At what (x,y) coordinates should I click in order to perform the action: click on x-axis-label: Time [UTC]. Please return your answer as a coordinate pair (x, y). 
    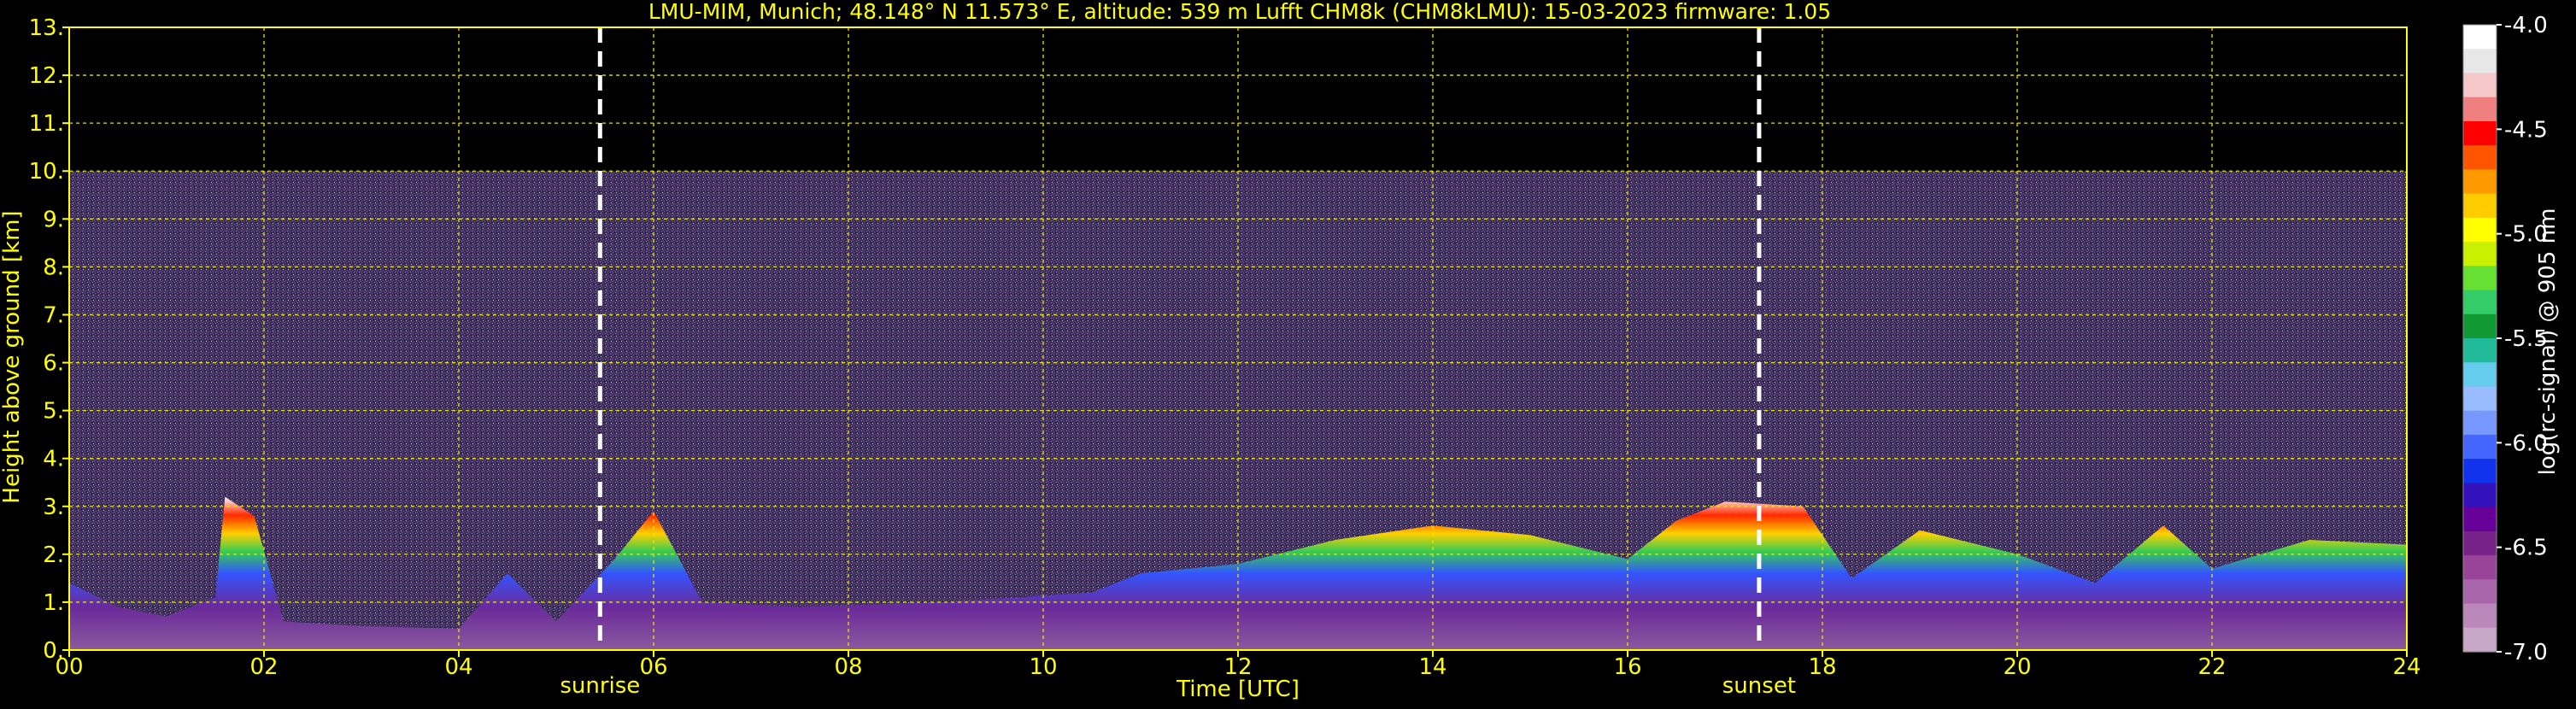
    Looking at the image, I should click on (1238, 689).